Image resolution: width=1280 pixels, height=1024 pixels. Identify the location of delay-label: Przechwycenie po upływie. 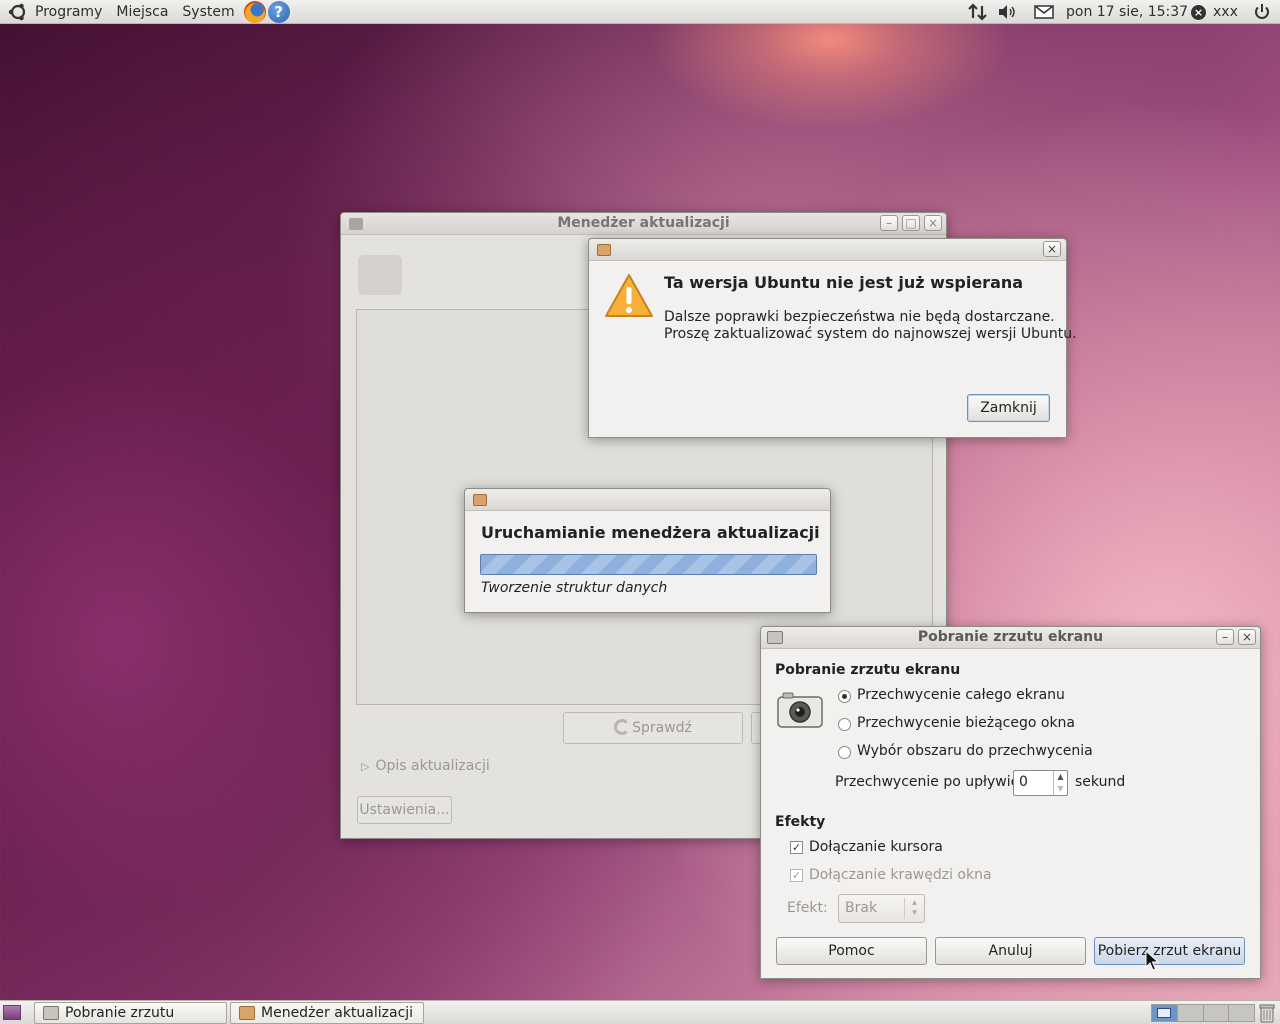
(927, 782).